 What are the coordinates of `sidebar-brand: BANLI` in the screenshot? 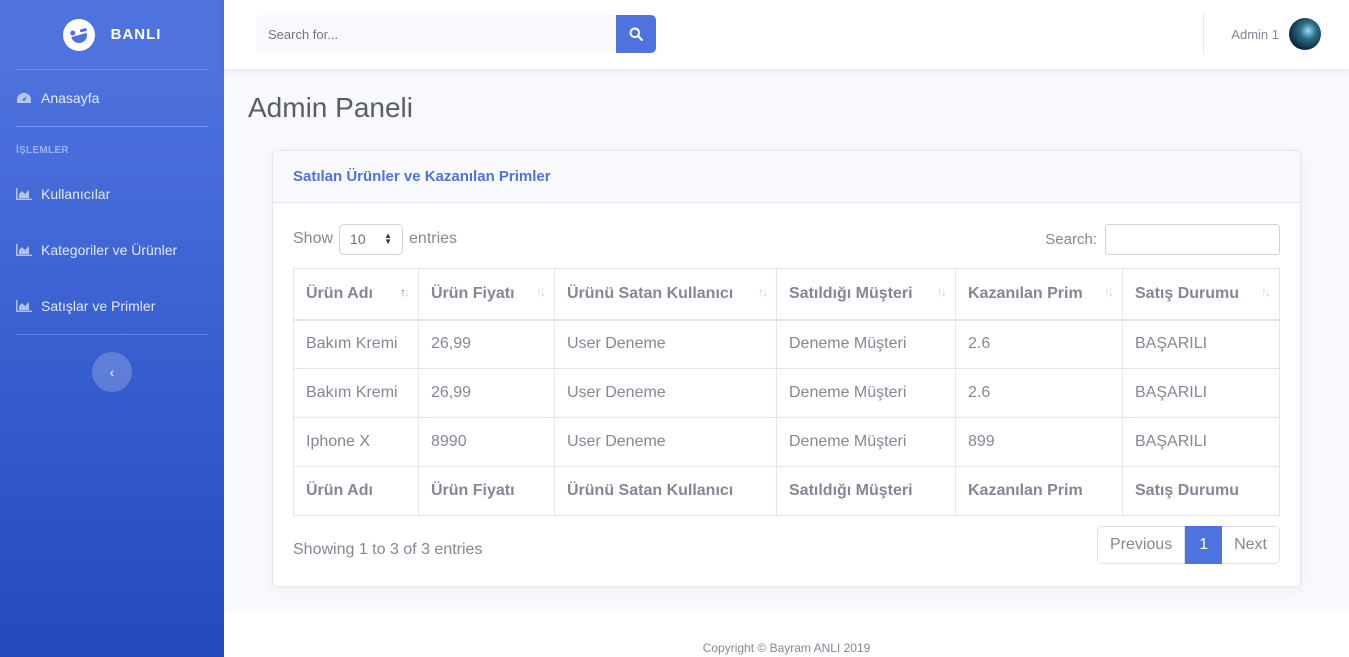 It's located at (112, 34).